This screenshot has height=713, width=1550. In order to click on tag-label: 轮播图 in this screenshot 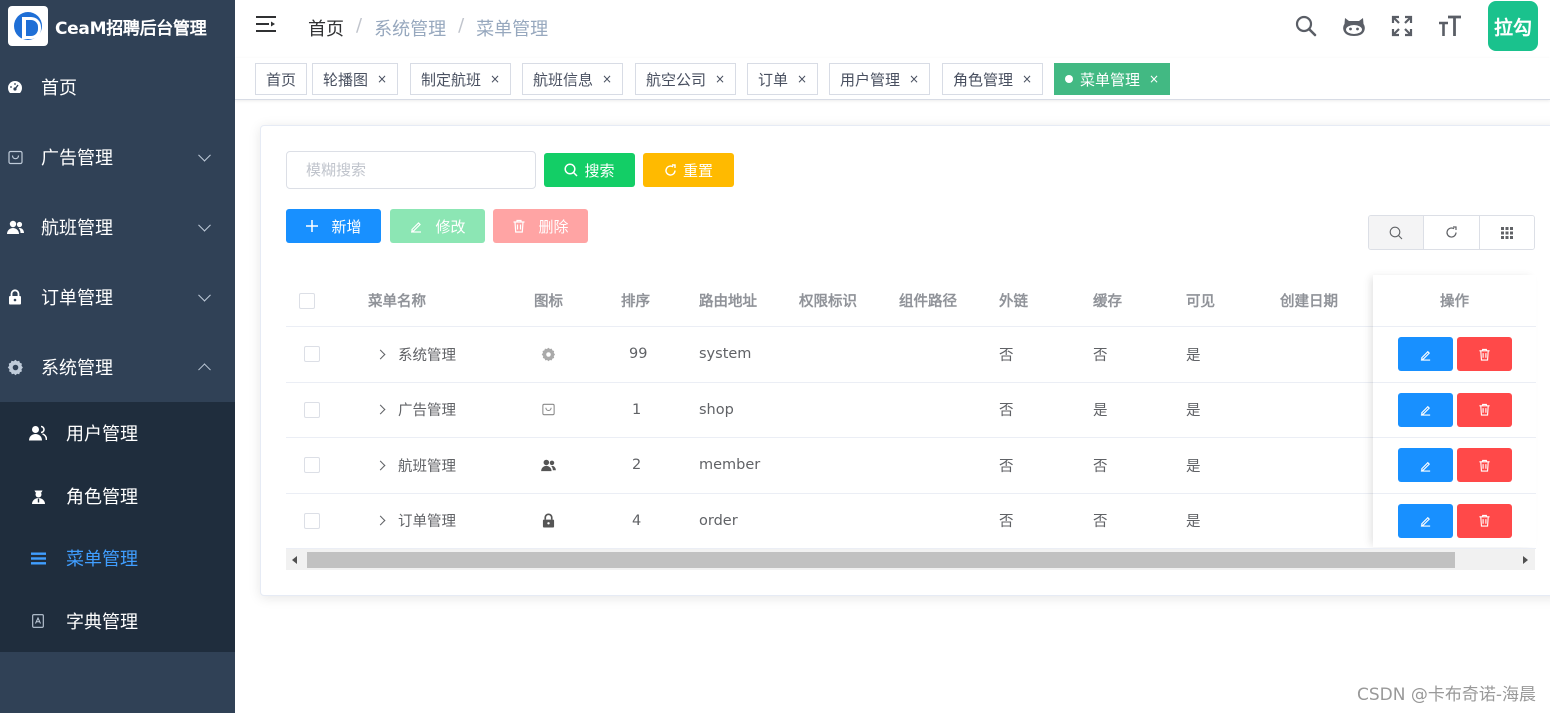, I will do `click(346, 79)`.